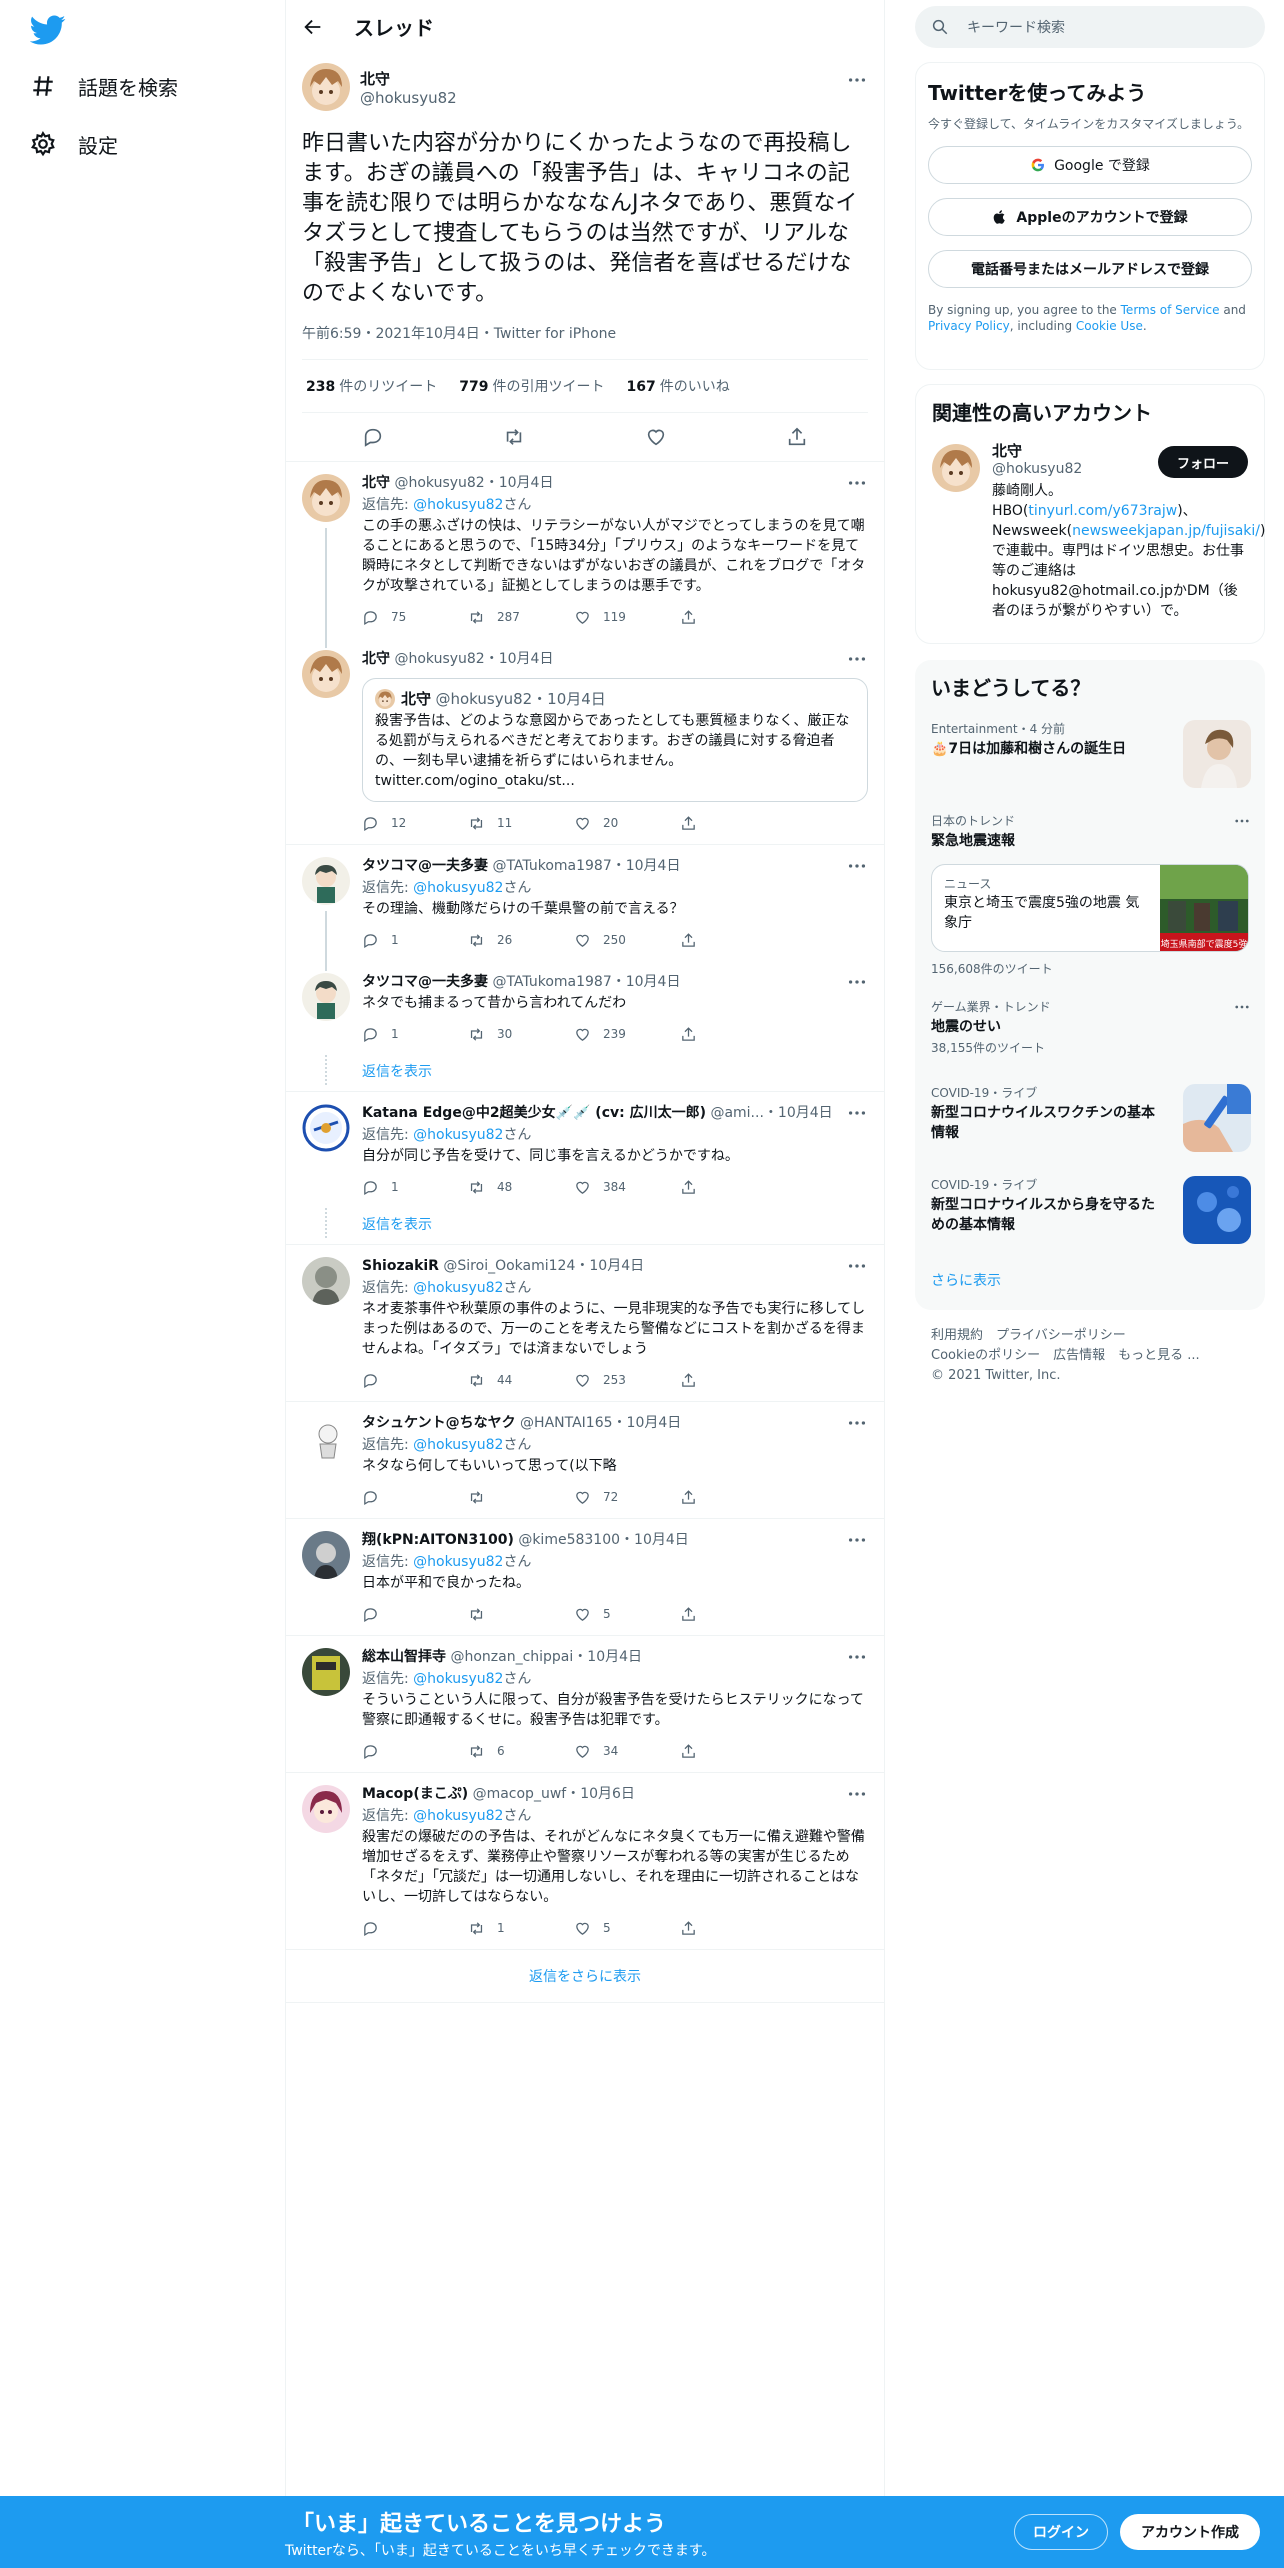  What do you see at coordinates (677, 386) in the screenshot?
I see `like-count: 167 件のいいね` at bounding box center [677, 386].